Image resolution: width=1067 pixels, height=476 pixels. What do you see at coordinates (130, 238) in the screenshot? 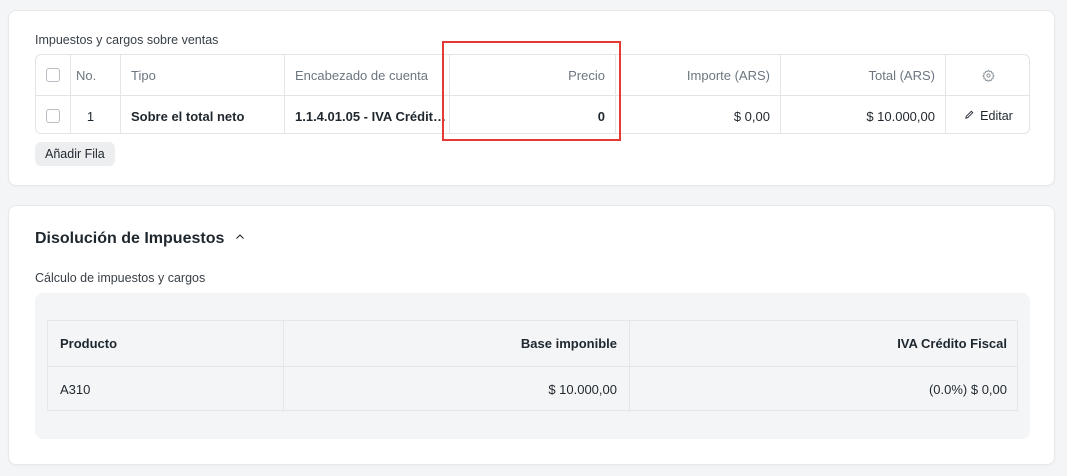
I see `breakdown-title: Disolución de Impuestos` at bounding box center [130, 238].